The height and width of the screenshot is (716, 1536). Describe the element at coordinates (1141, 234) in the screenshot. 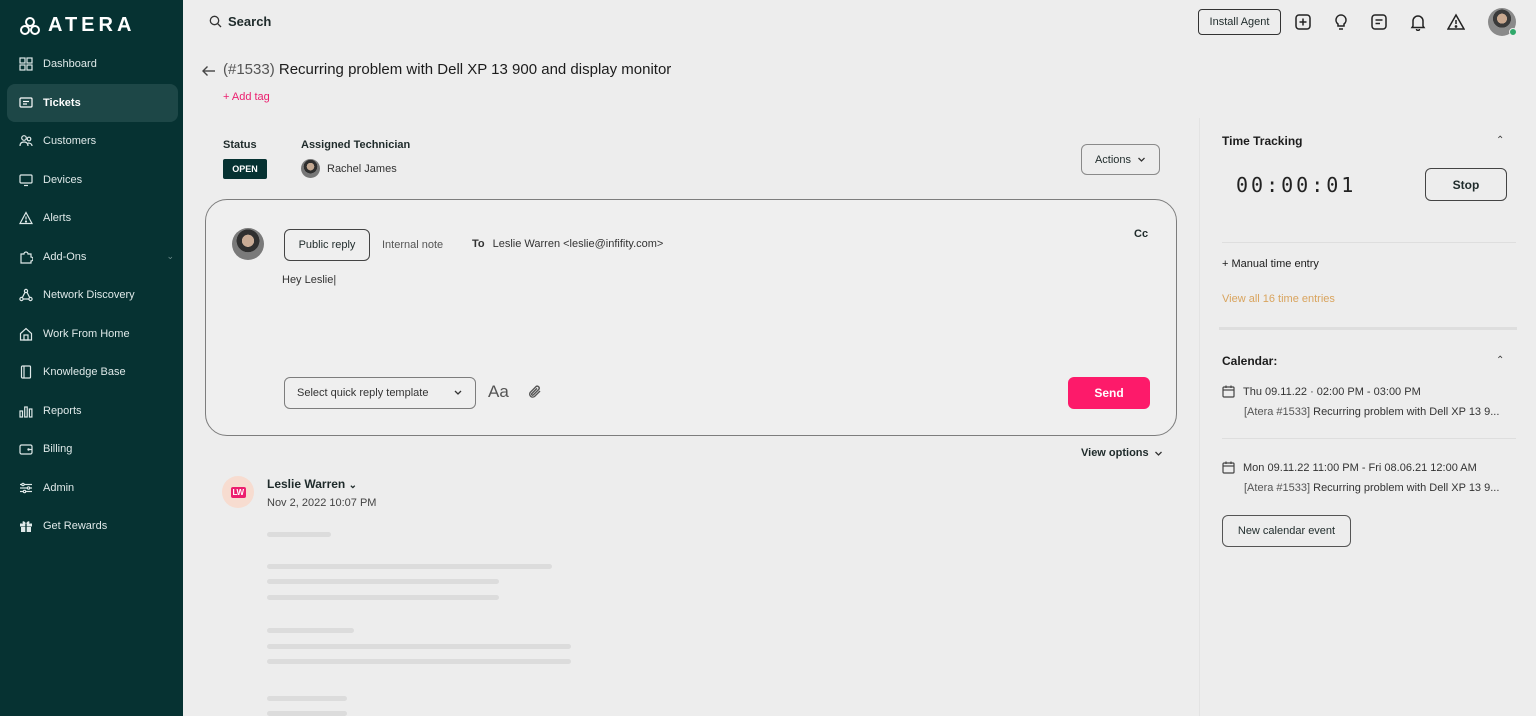

I see `cc-button: Cc` at that location.